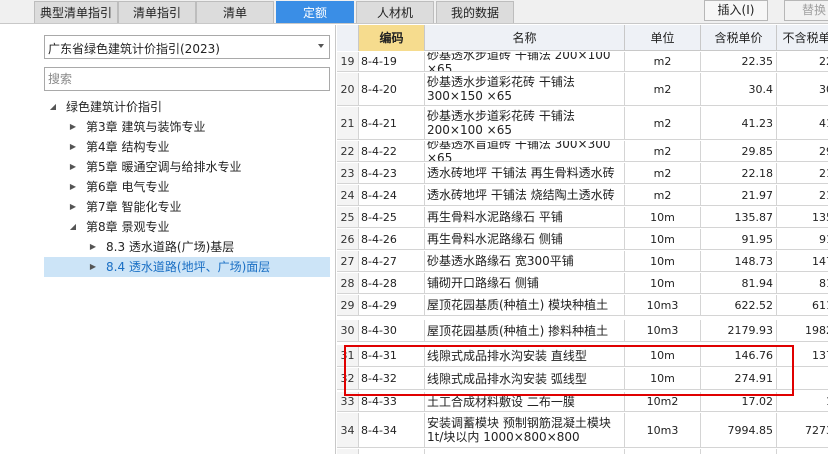 The height and width of the screenshot is (454, 828). Describe the element at coordinates (739, 239) in the screenshot. I see `row-price-with-tax: 91.95` at that location.